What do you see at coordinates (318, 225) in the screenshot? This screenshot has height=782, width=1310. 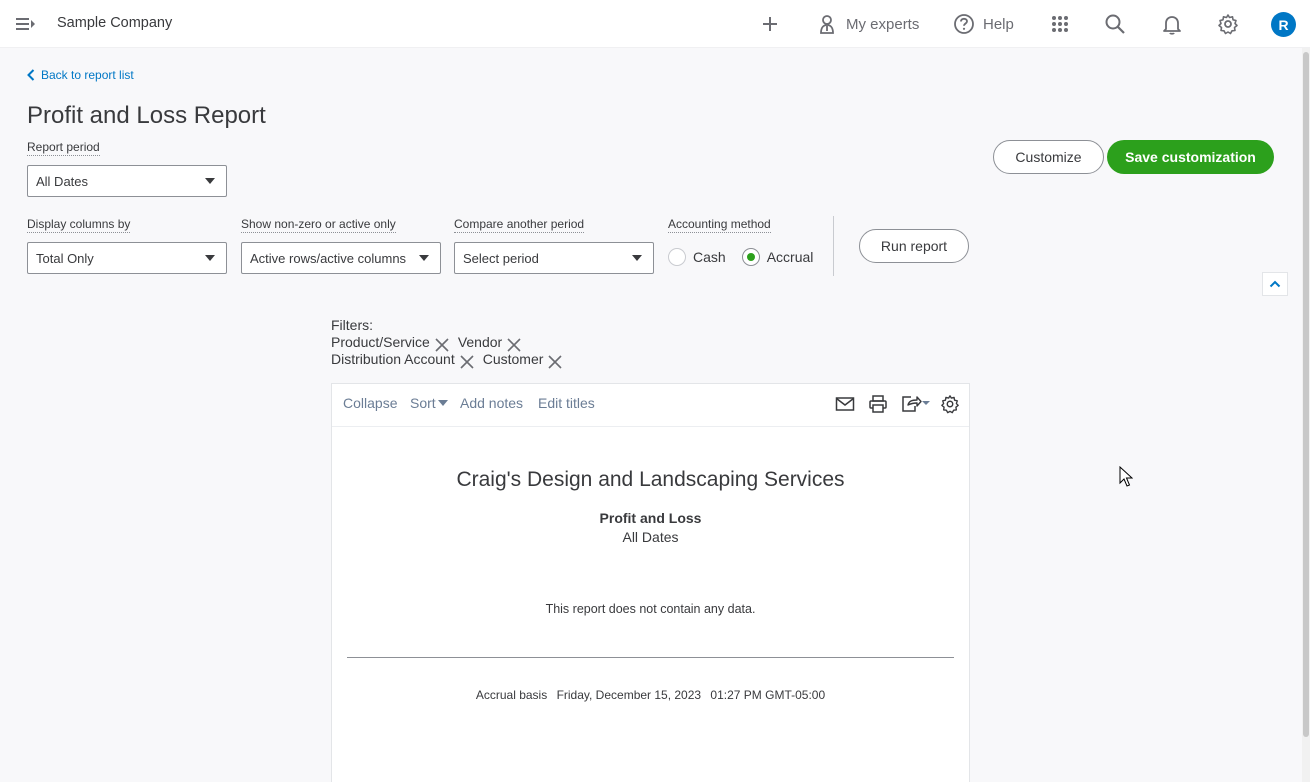 I see `non-zero-label: Show non-zero or active only` at bounding box center [318, 225].